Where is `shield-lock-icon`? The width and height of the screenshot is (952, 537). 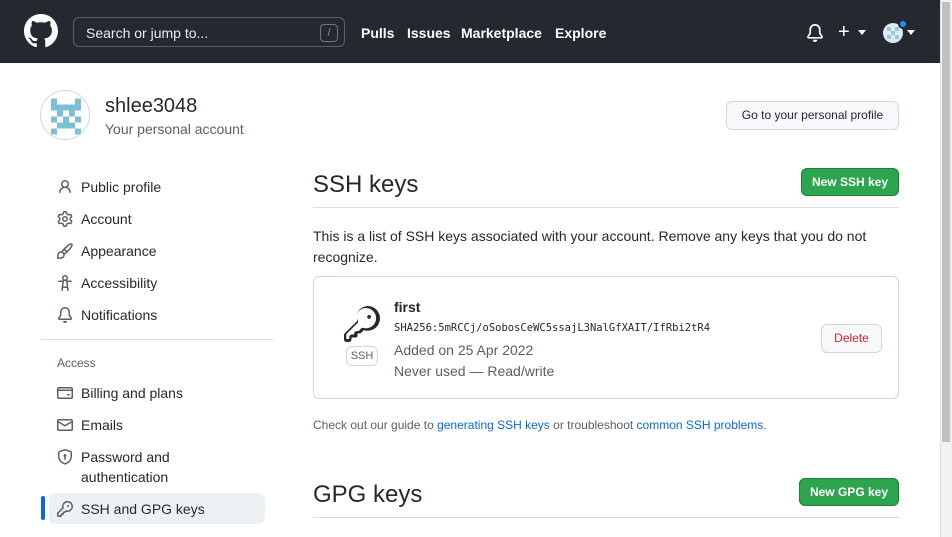 shield-lock-icon is located at coordinates (65, 457).